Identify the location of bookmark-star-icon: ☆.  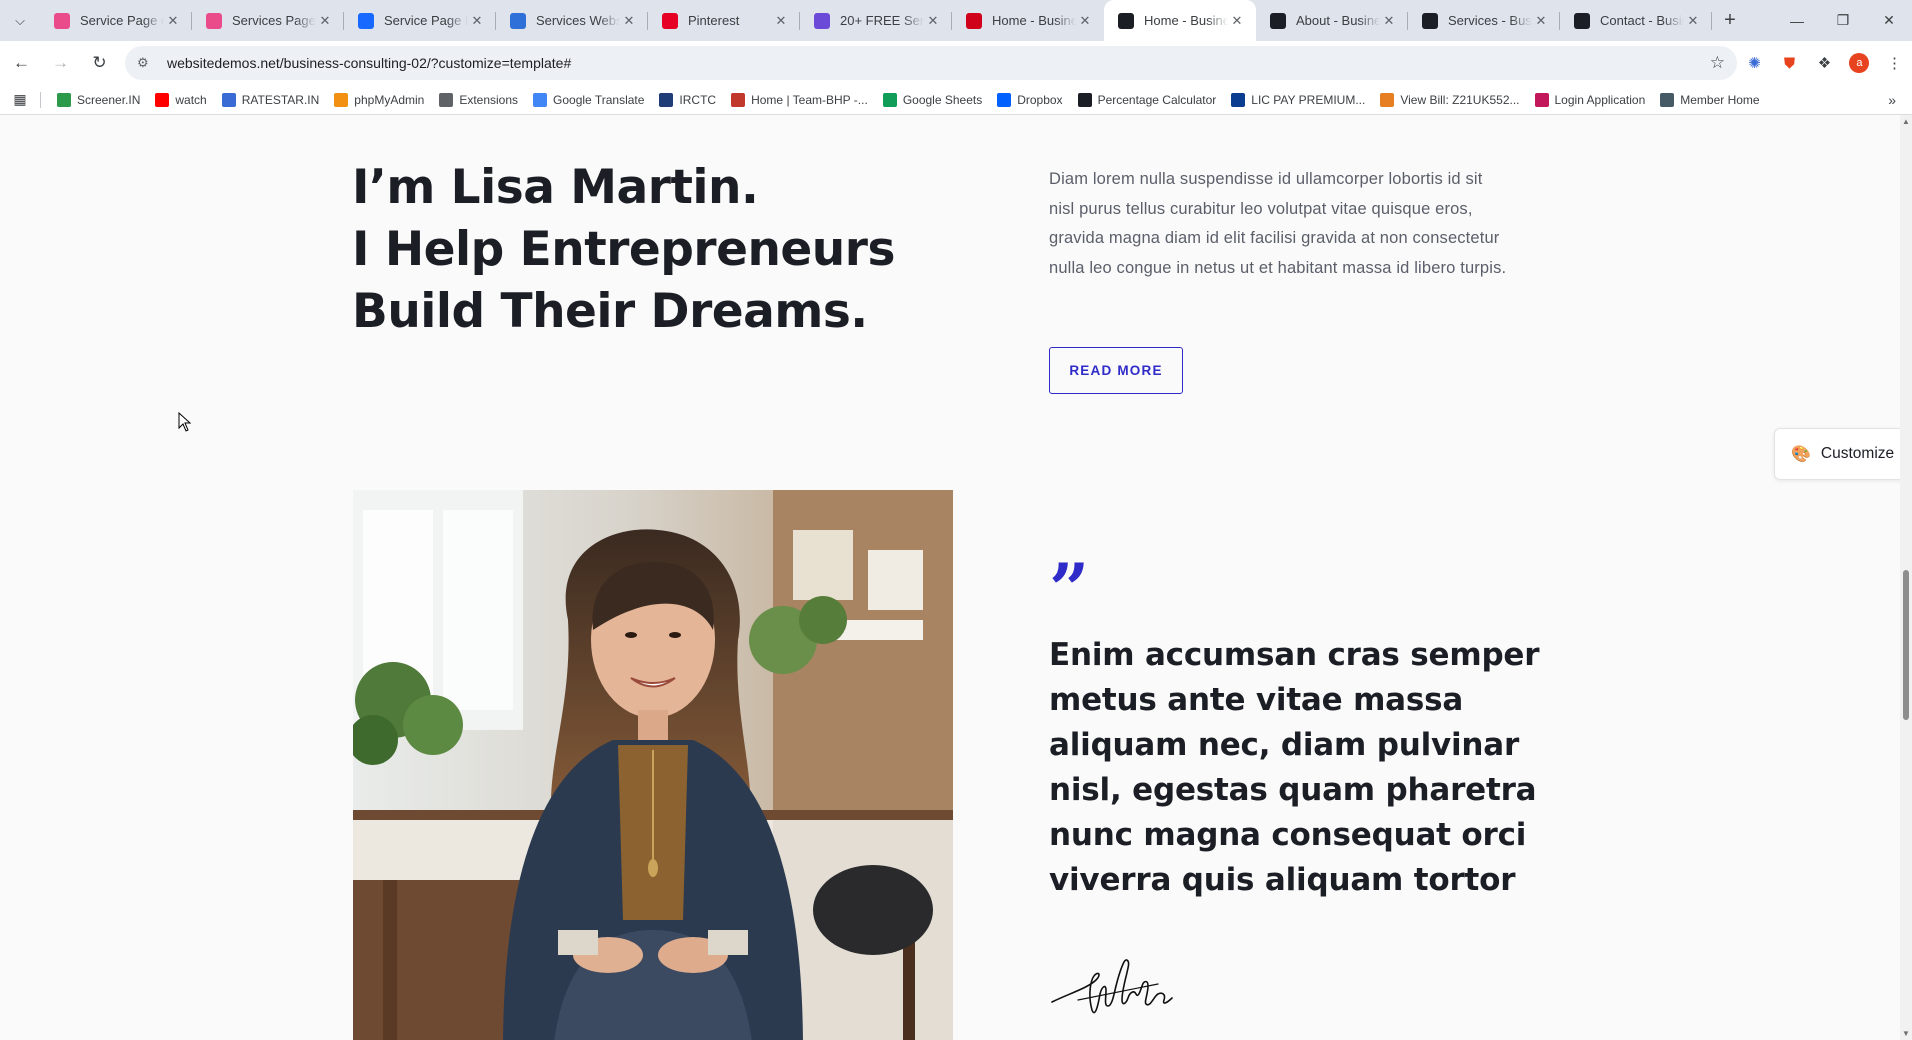
(1717, 63).